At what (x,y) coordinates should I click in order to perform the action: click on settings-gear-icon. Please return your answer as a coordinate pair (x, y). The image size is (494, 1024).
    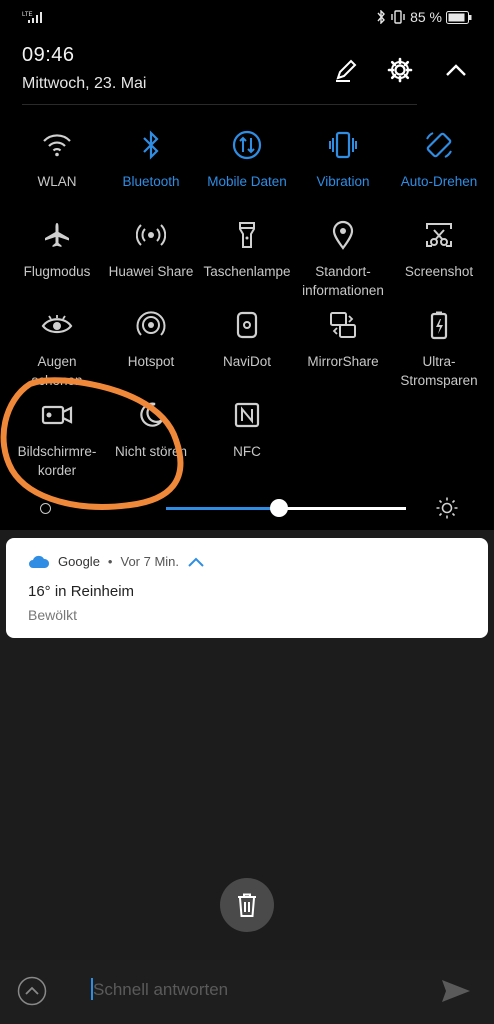
    Looking at the image, I should click on (400, 70).